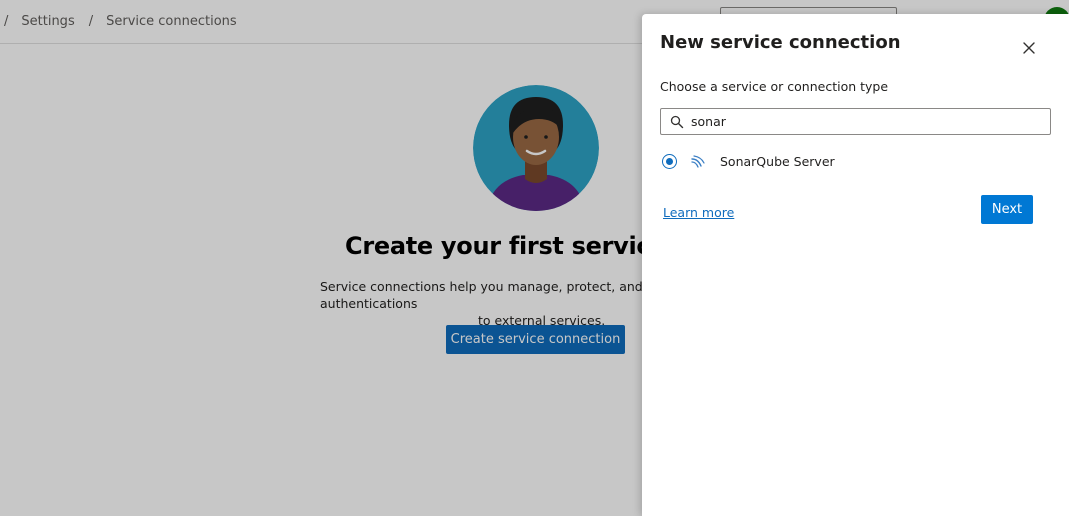 The height and width of the screenshot is (516, 1069). What do you see at coordinates (1007, 209) in the screenshot?
I see `next-button: Next` at bounding box center [1007, 209].